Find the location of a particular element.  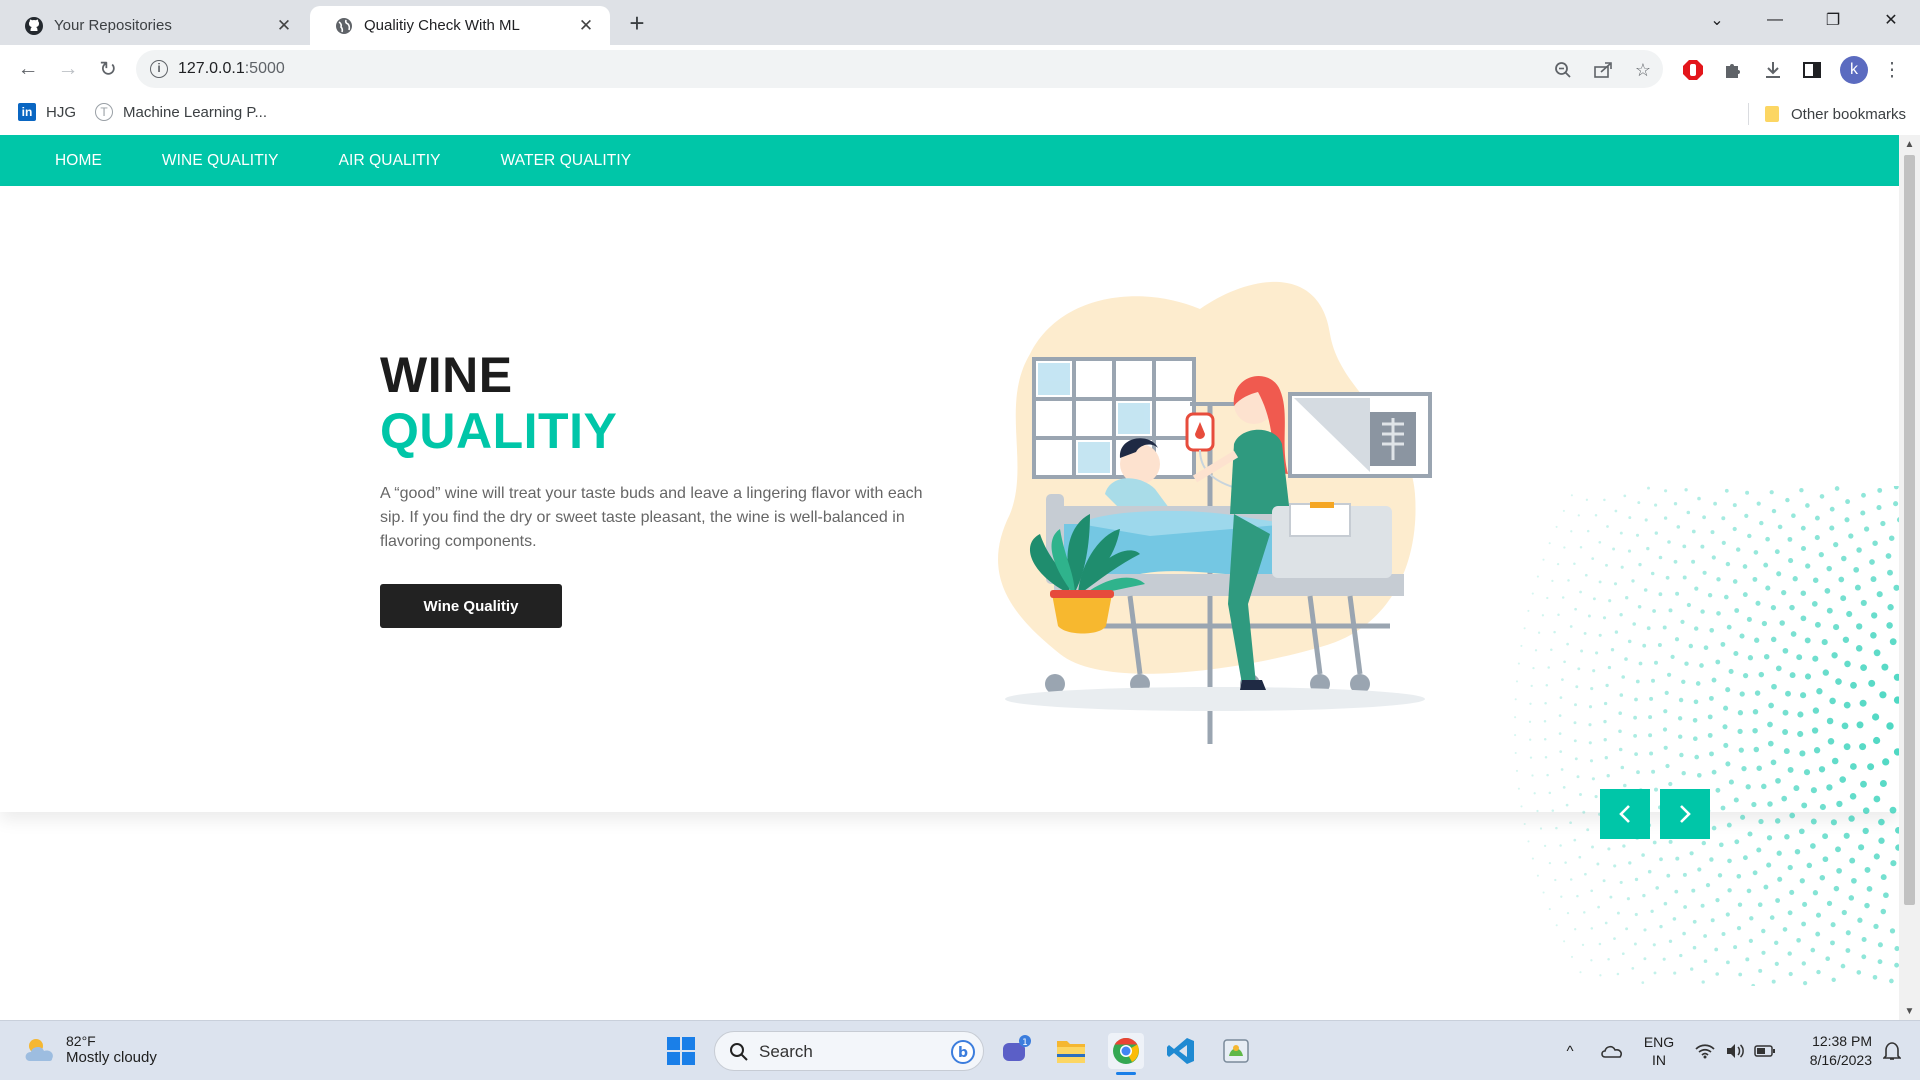

scroll-up-arrow-icon: ▲ is located at coordinates (1909, 144).